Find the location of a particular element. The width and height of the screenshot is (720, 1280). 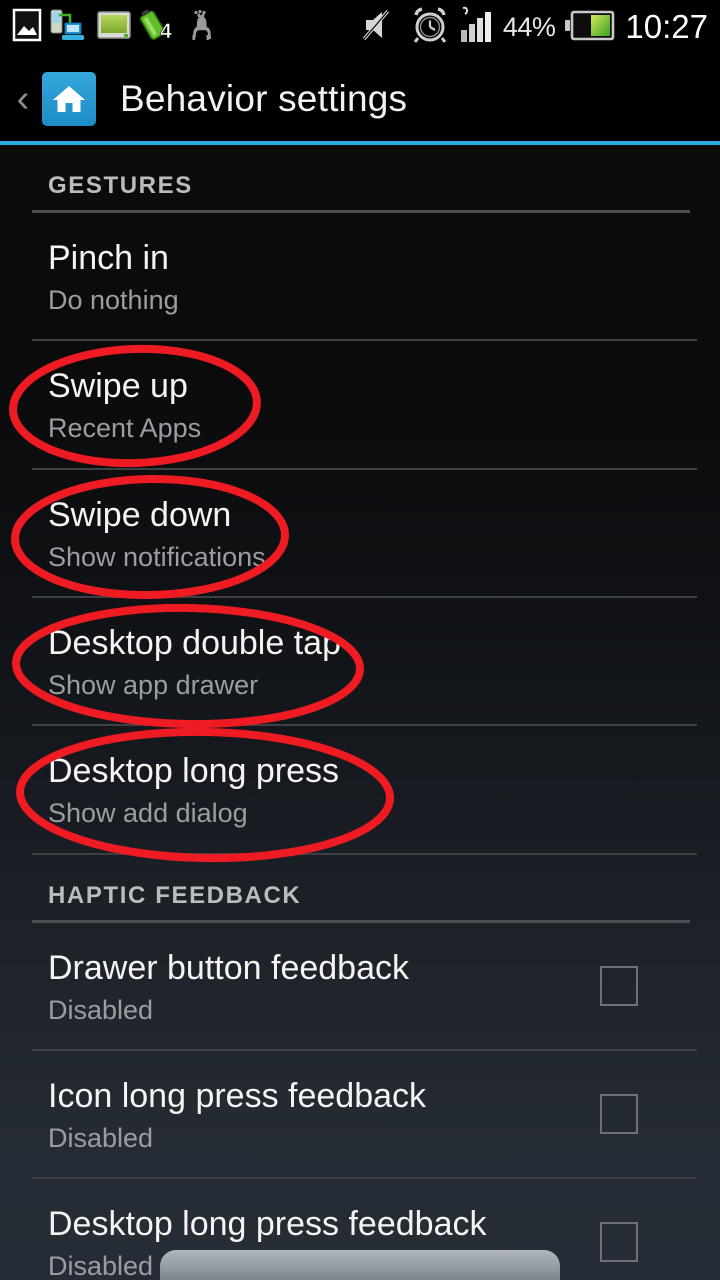

settings-row: Swipe down Show notifications is located at coordinates (360, 533).